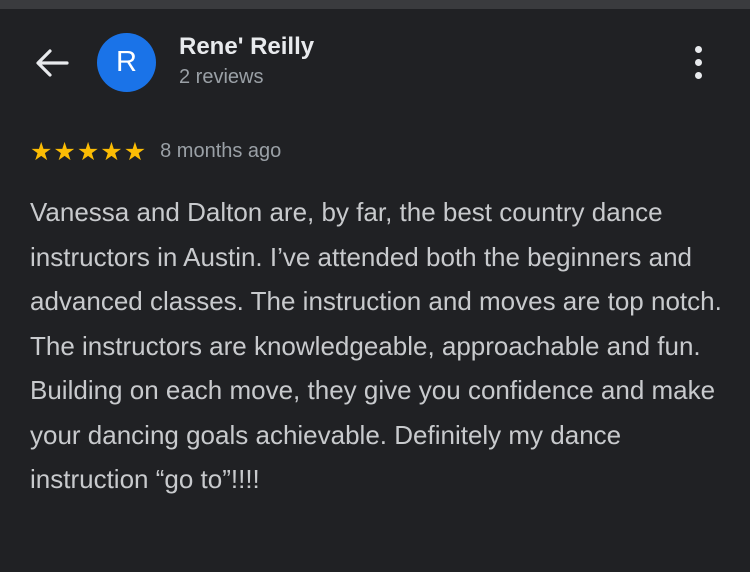  What do you see at coordinates (375, 4) in the screenshot?
I see `status-bar-strip` at bounding box center [375, 4].